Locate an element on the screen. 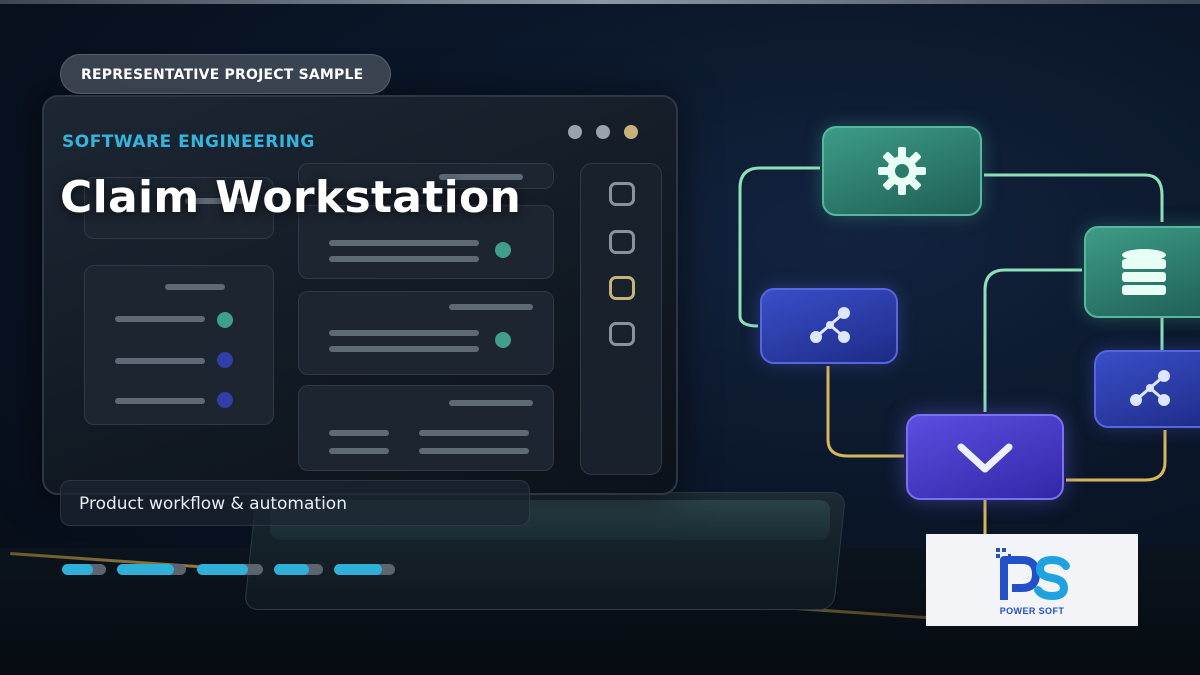  settings-node is located at coordinates (902, 171).